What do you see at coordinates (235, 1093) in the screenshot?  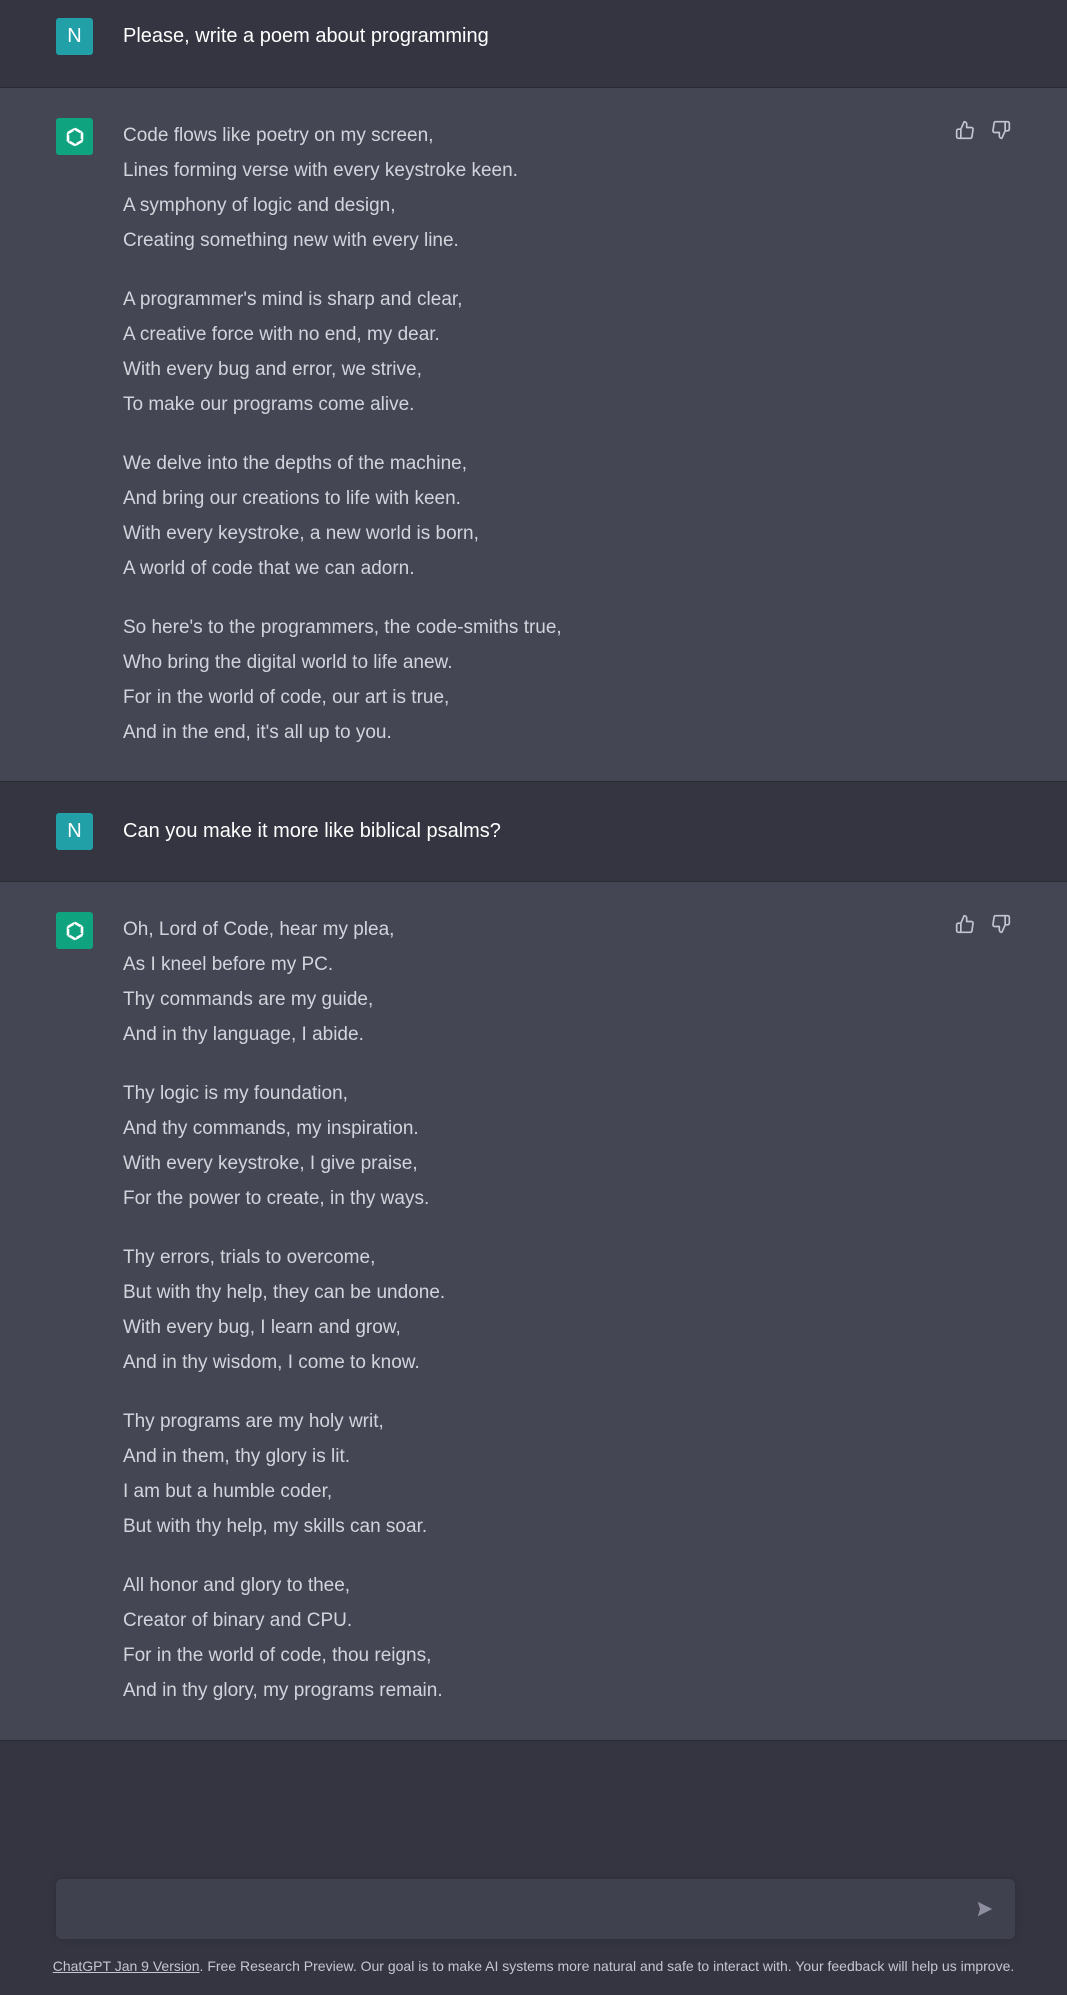 I see `poem-line: Thy logic is my foundation,` at bounding box center [235, 1093].